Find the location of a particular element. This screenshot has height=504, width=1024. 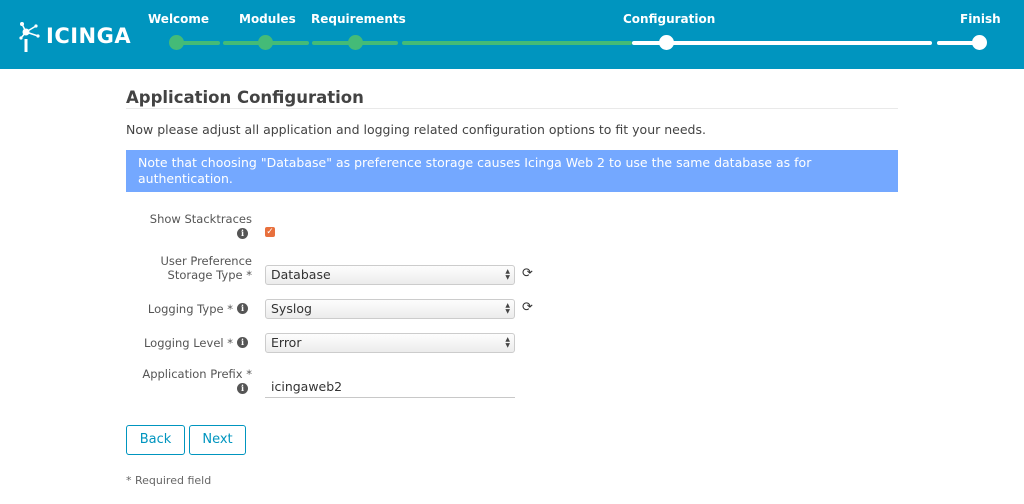

step-dot-modules is located at coordinates (265, 42).